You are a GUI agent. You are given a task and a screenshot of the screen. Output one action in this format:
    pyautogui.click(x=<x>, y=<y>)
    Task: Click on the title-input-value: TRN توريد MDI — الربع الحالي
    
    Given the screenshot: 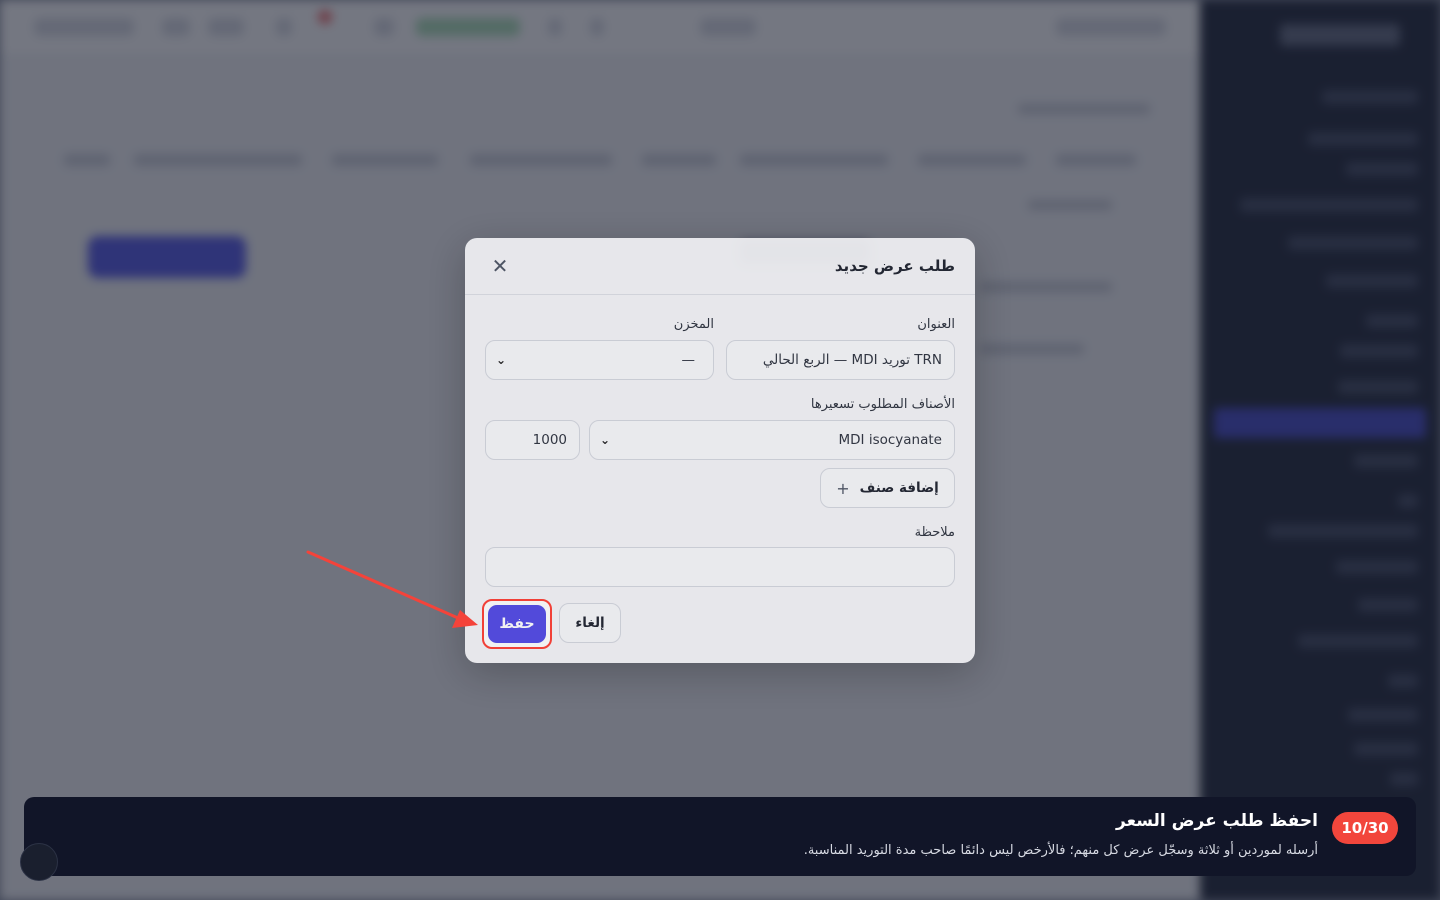 What is the action you would take?
    pyautogui.click(x=852, y=360)
    